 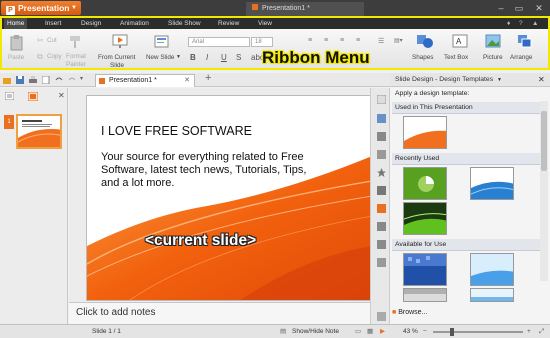 I want to click on settings-icon, so click(x=381, y=316).